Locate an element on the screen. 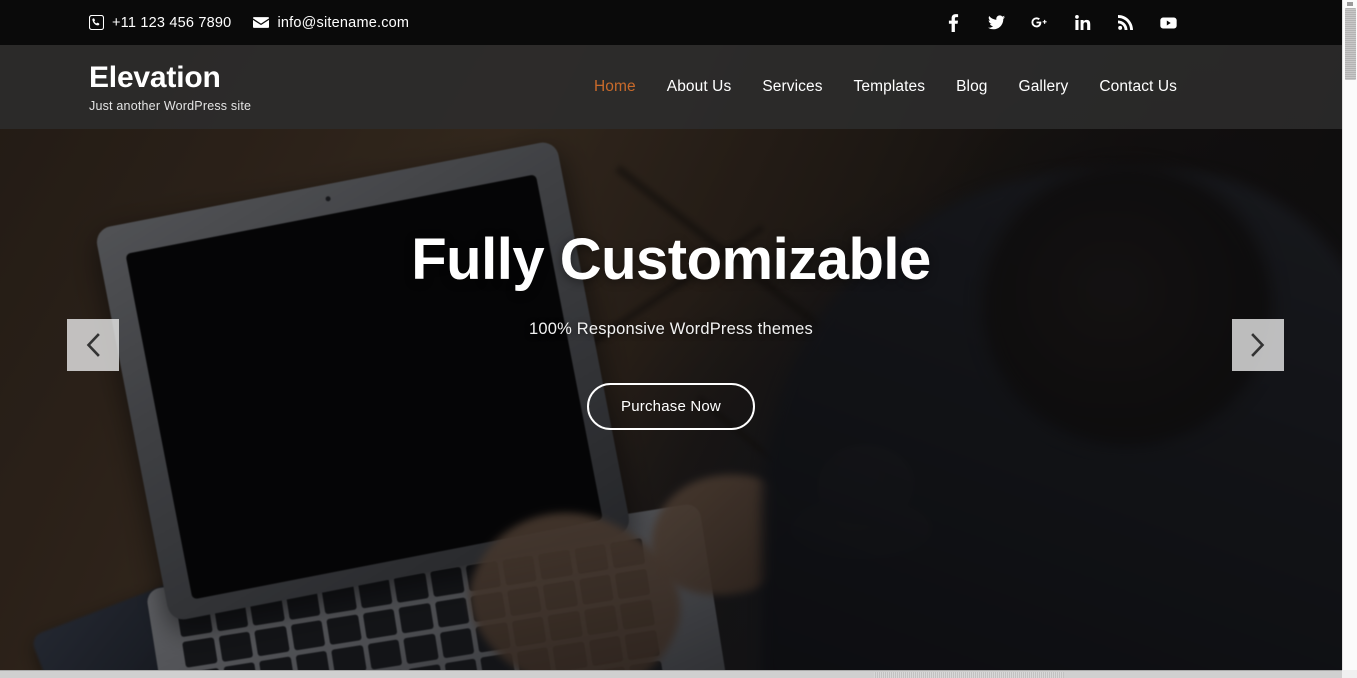  scrollbar-corner is located at coordinates (1349, 674).